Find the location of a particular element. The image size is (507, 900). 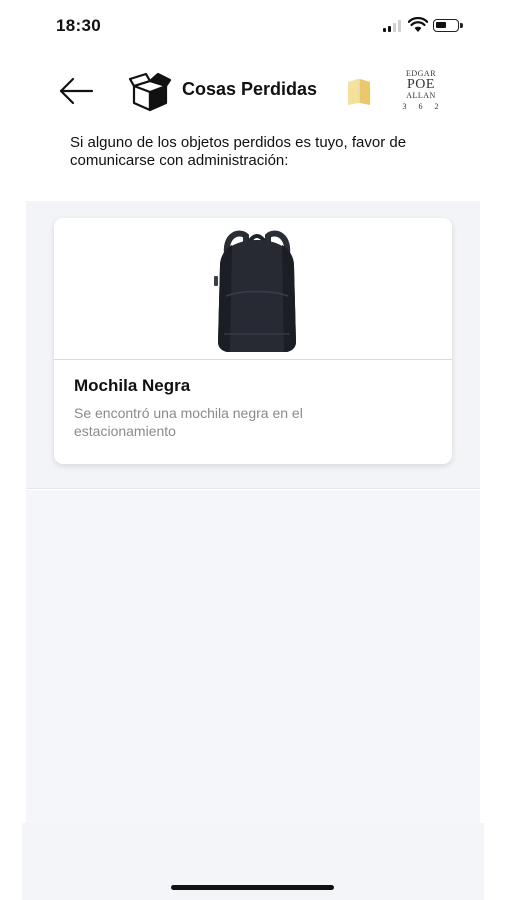

page-title: Cosas Perdidas is located at coordinates (250, 89).